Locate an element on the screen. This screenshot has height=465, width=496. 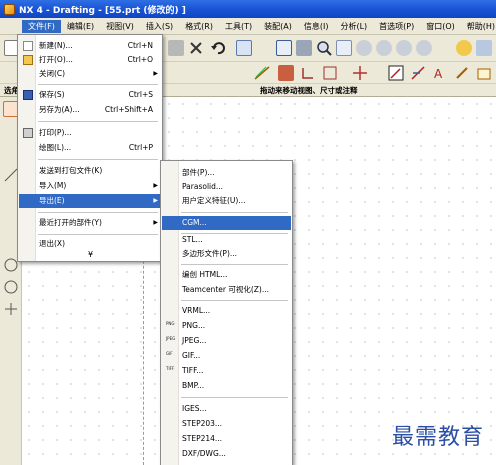
menu-item-recent-parts: 最近打开的部件(Y) ▶ is located at coordinates (90, 223).